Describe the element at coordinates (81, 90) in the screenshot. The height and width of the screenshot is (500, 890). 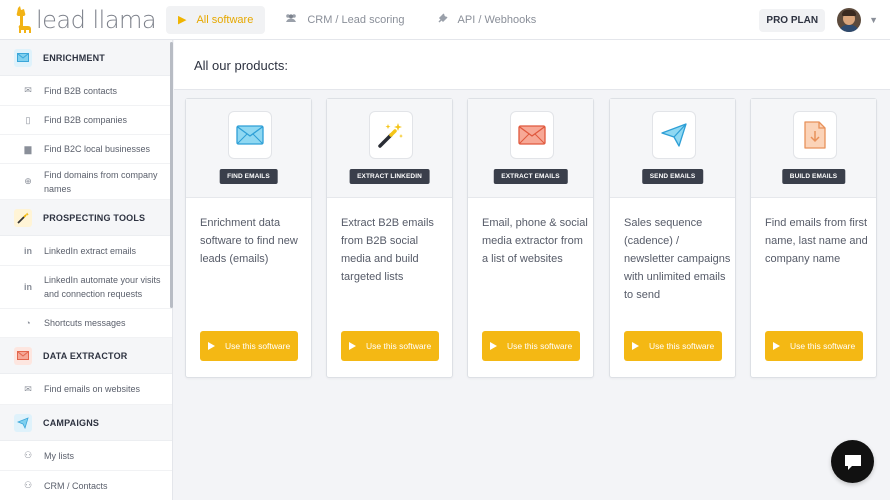
I see `sidebar-item-label: Find B2B contacts` at that location.